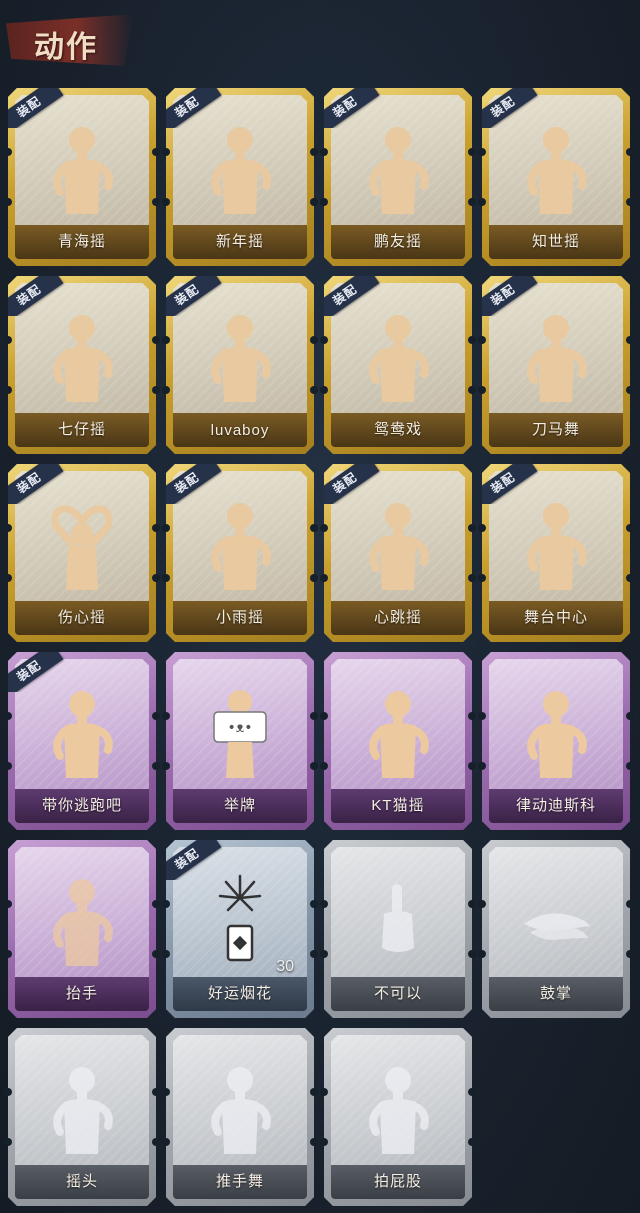  Describe the element at coordinates (556, 553) in the screenshot. I see `emote-card: 舞台中心 装配` at that location.